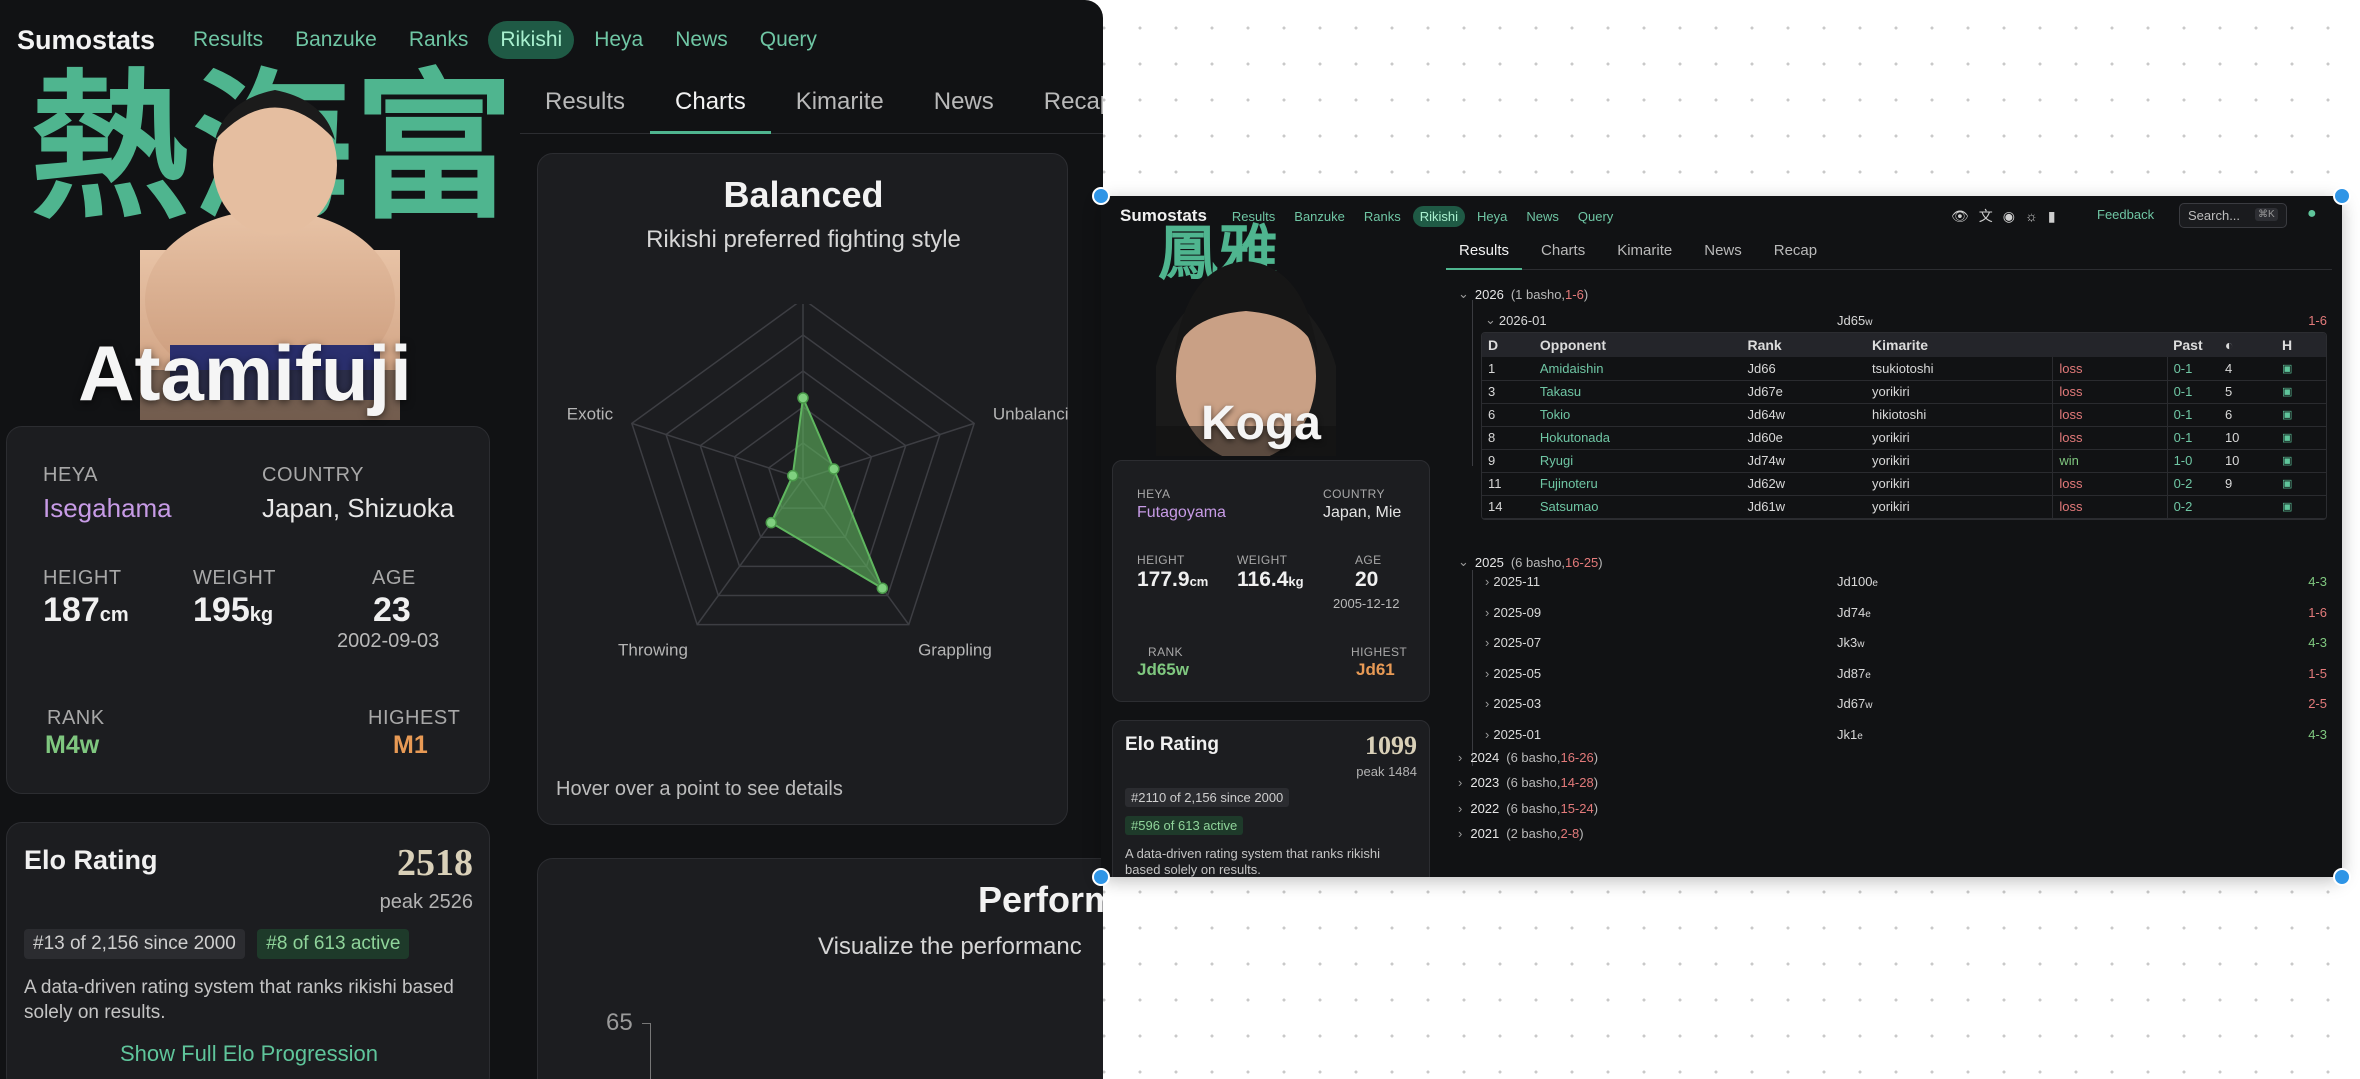 Image resolution: width=2360 pixels, height=1079 pixels. What do you see at coordinates (1528, 808) in the screenshot?
I see `year-row-2022: › 2022 (6 basho, 15-24)` at bounding box center [1528, 808].